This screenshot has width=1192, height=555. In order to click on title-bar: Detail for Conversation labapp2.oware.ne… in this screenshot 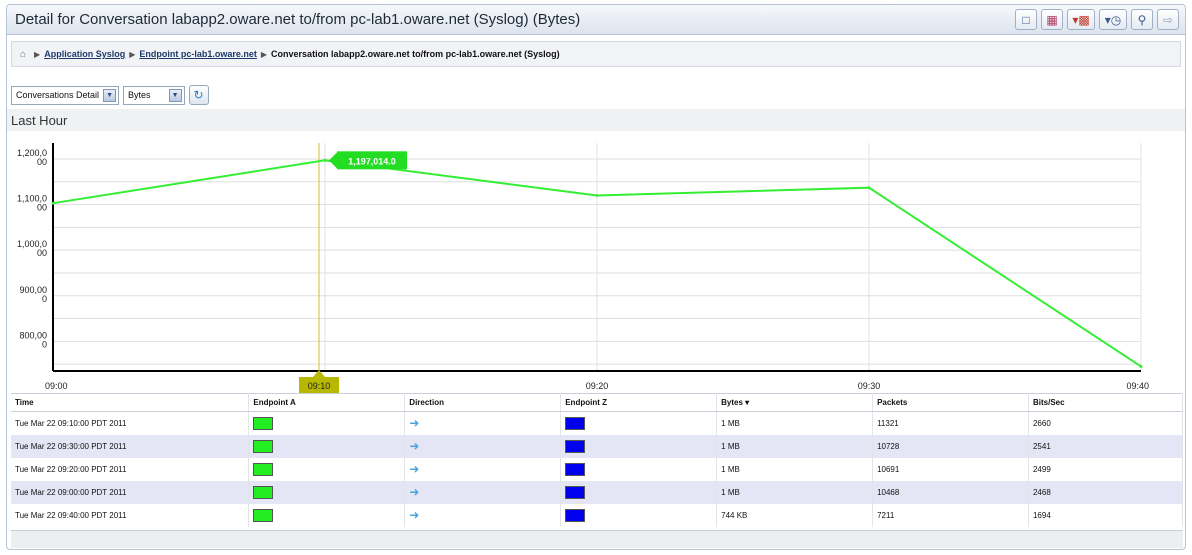, I will do `click(596, 20)`.